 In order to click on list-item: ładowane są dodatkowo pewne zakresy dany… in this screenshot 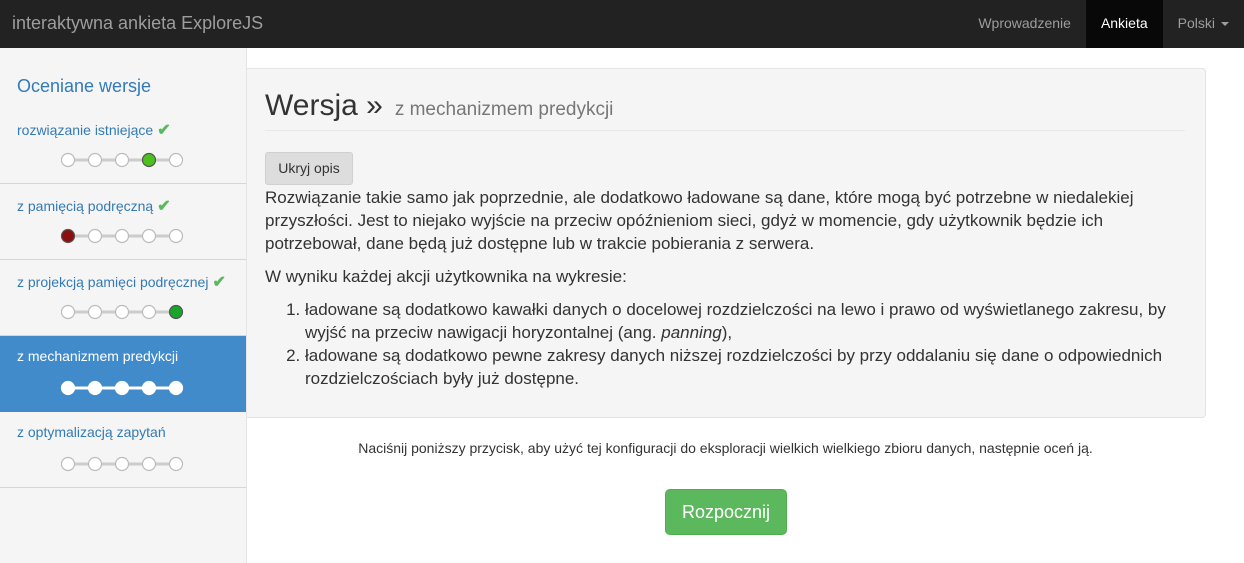, I will do `click(742, 367)`.